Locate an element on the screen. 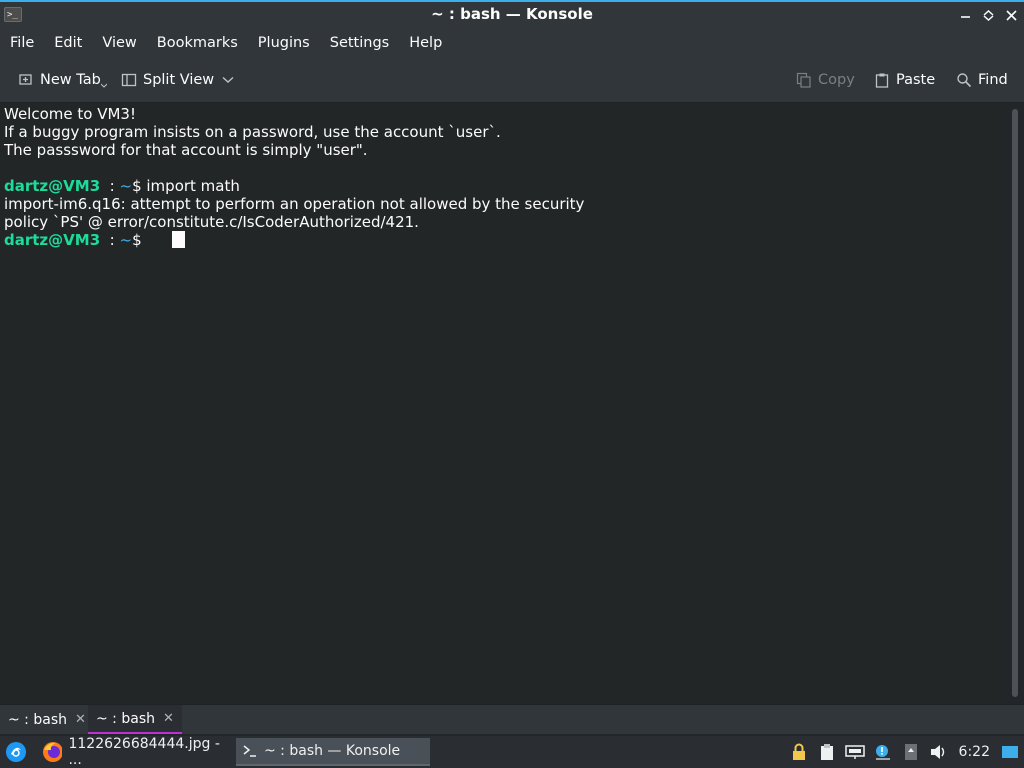 The width and height of the screenshot is (1024, 768). minimize-icon is located at coordinates (965, 16).